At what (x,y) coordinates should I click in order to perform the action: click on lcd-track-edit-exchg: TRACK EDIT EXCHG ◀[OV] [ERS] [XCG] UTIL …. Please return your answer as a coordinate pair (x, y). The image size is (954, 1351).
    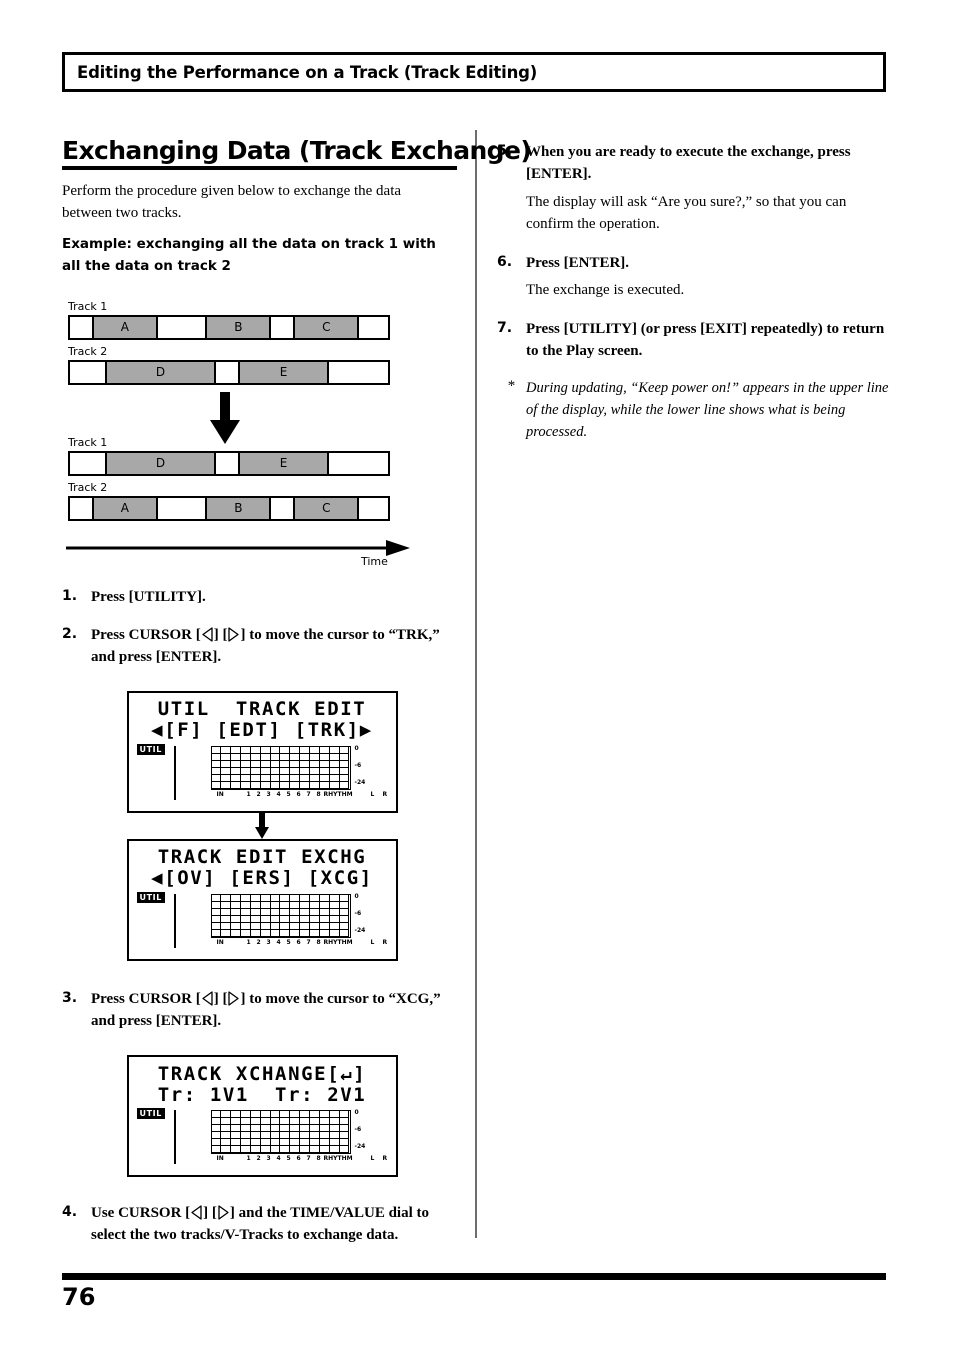
    Looking at the image, I should click on (262, 900).